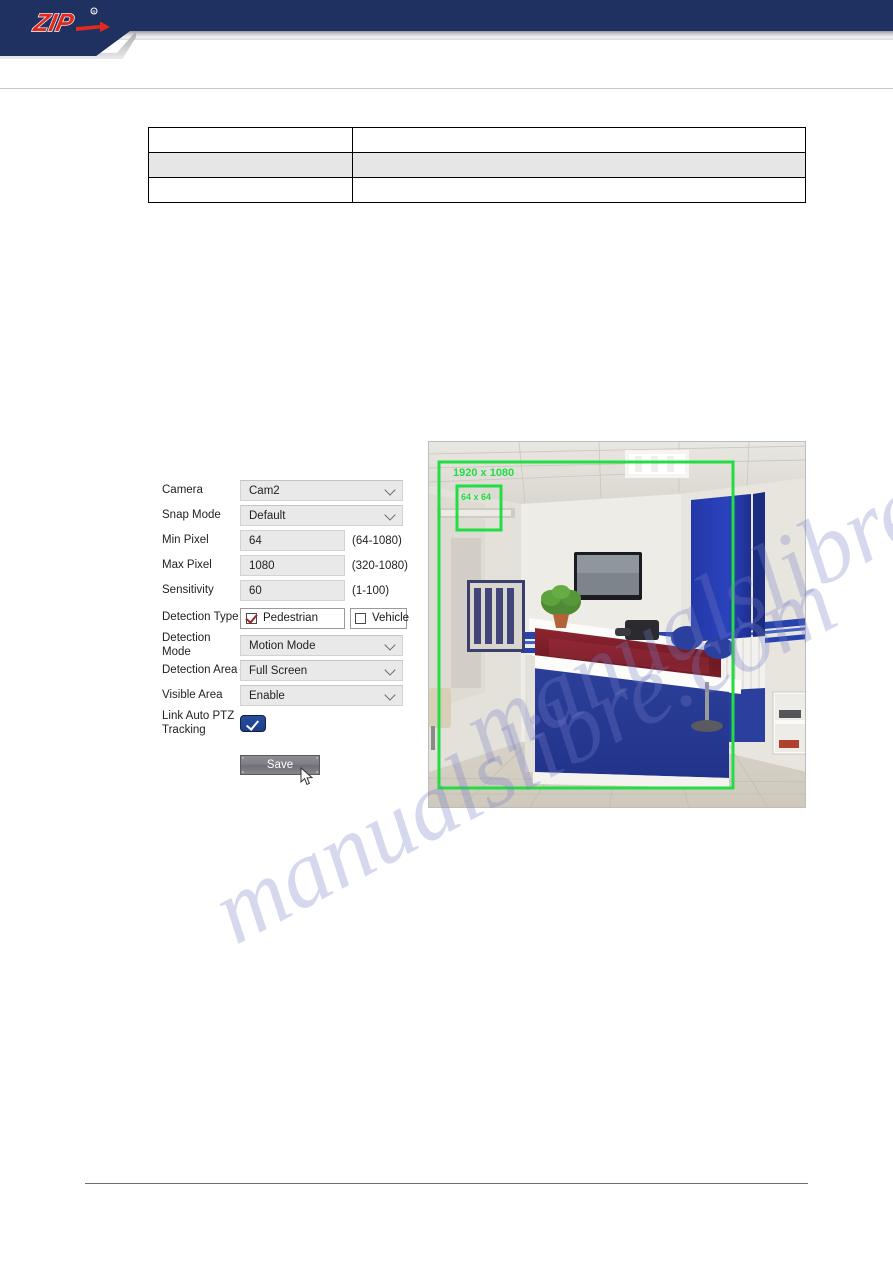 This screenshot has width=893, height=1263. I want to click on empty-checkbox-icon, so click(360, 618).